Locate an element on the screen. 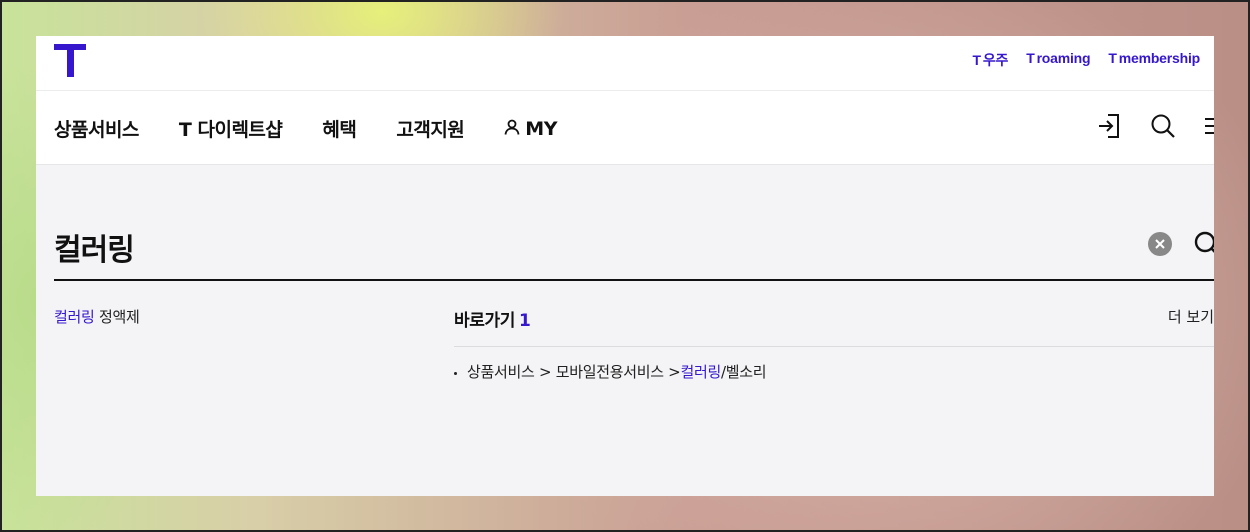  shortcut-count: 1 is located at coordinates (524, 321).